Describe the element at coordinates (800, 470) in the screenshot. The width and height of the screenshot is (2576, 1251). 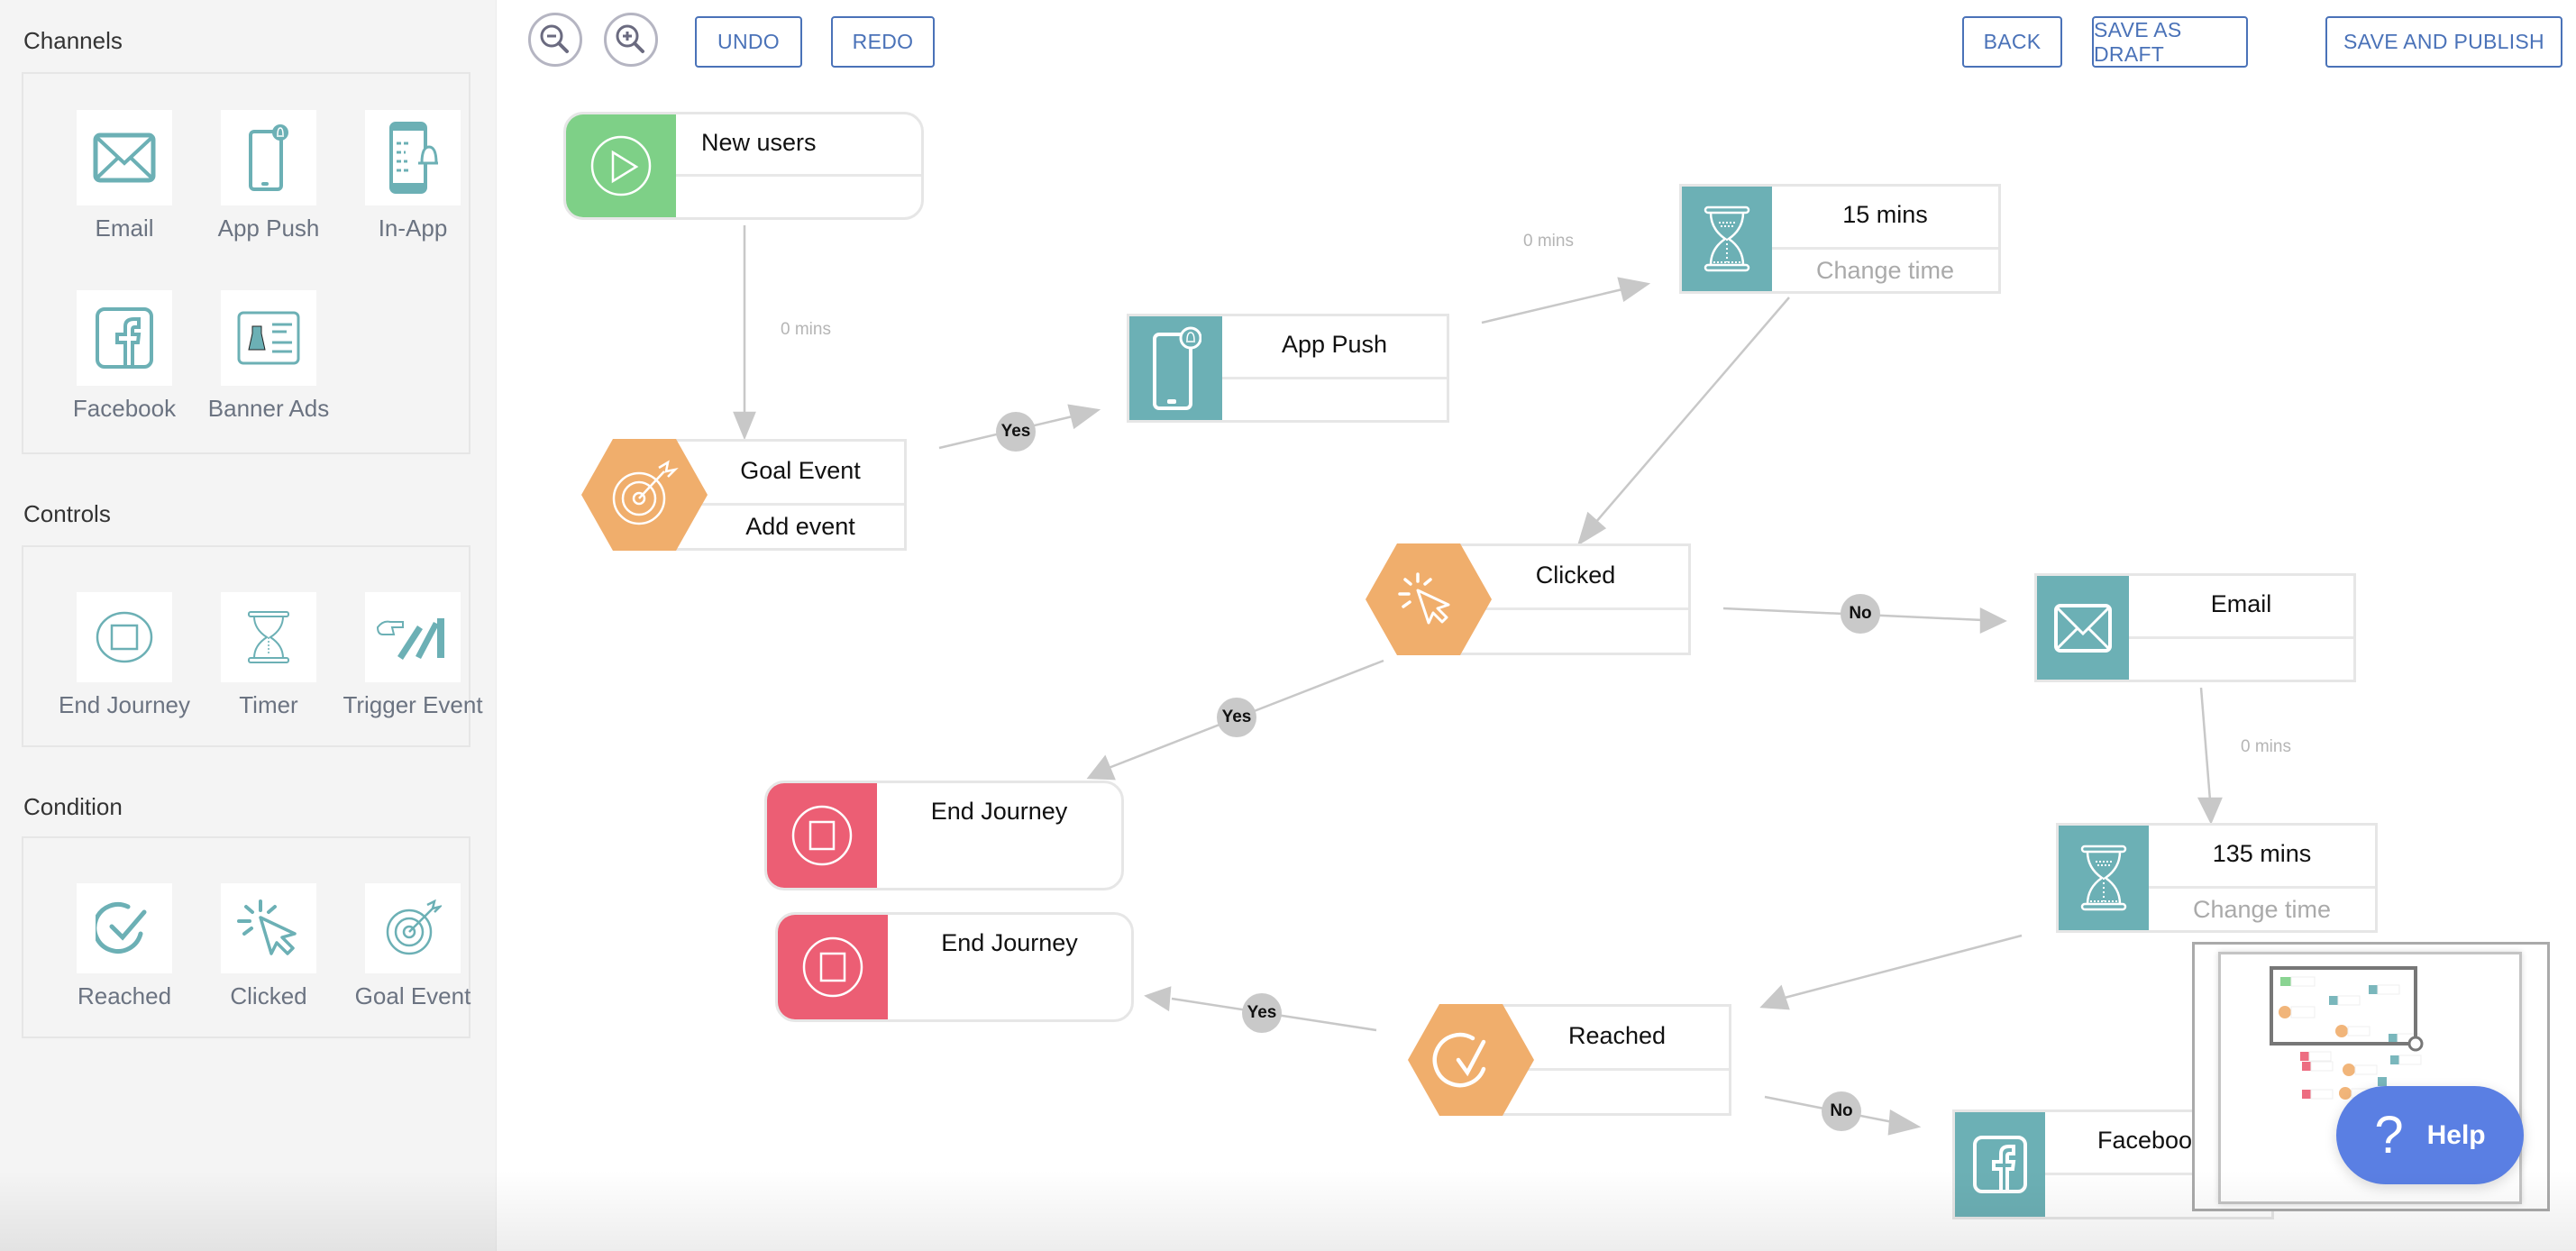
I see `node-title: Goal Event` at that location.